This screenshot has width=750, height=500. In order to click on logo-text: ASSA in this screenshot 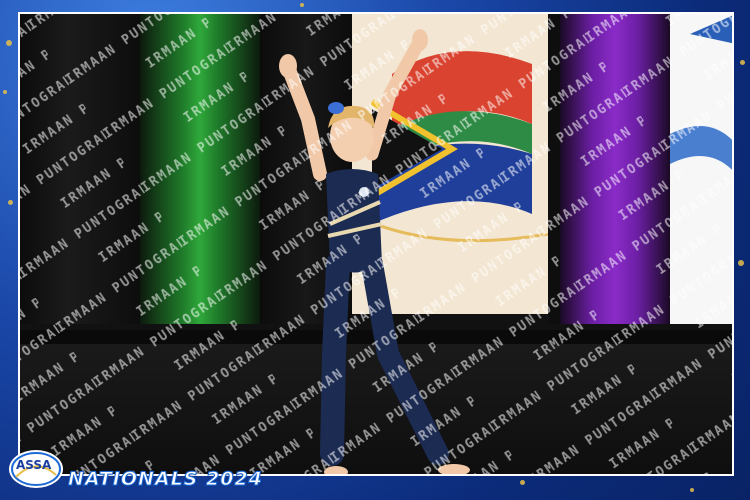, I will do `click(34, 465)`.